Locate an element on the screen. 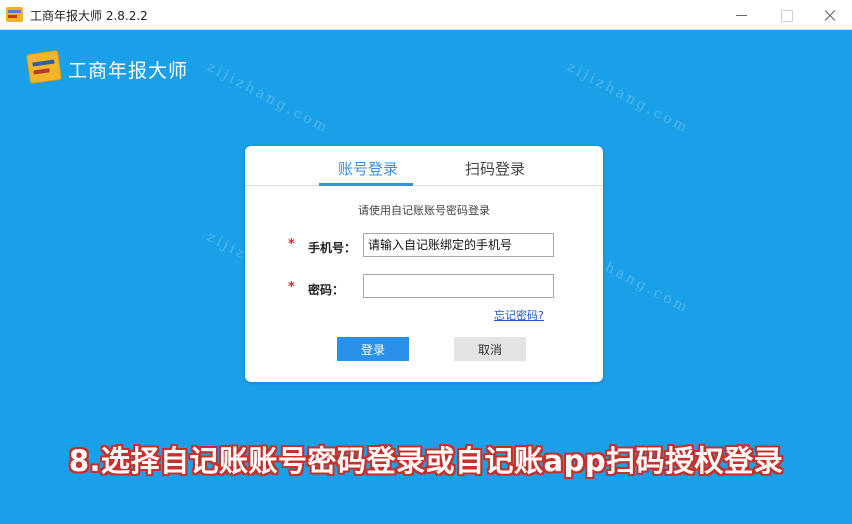 Image resolution: width=852 pixels, height=524 pixels. tutorial-caption: 8.选择自记账账号密码登录或自记账app扫码授权登录 is located at coordinates (426, 461).